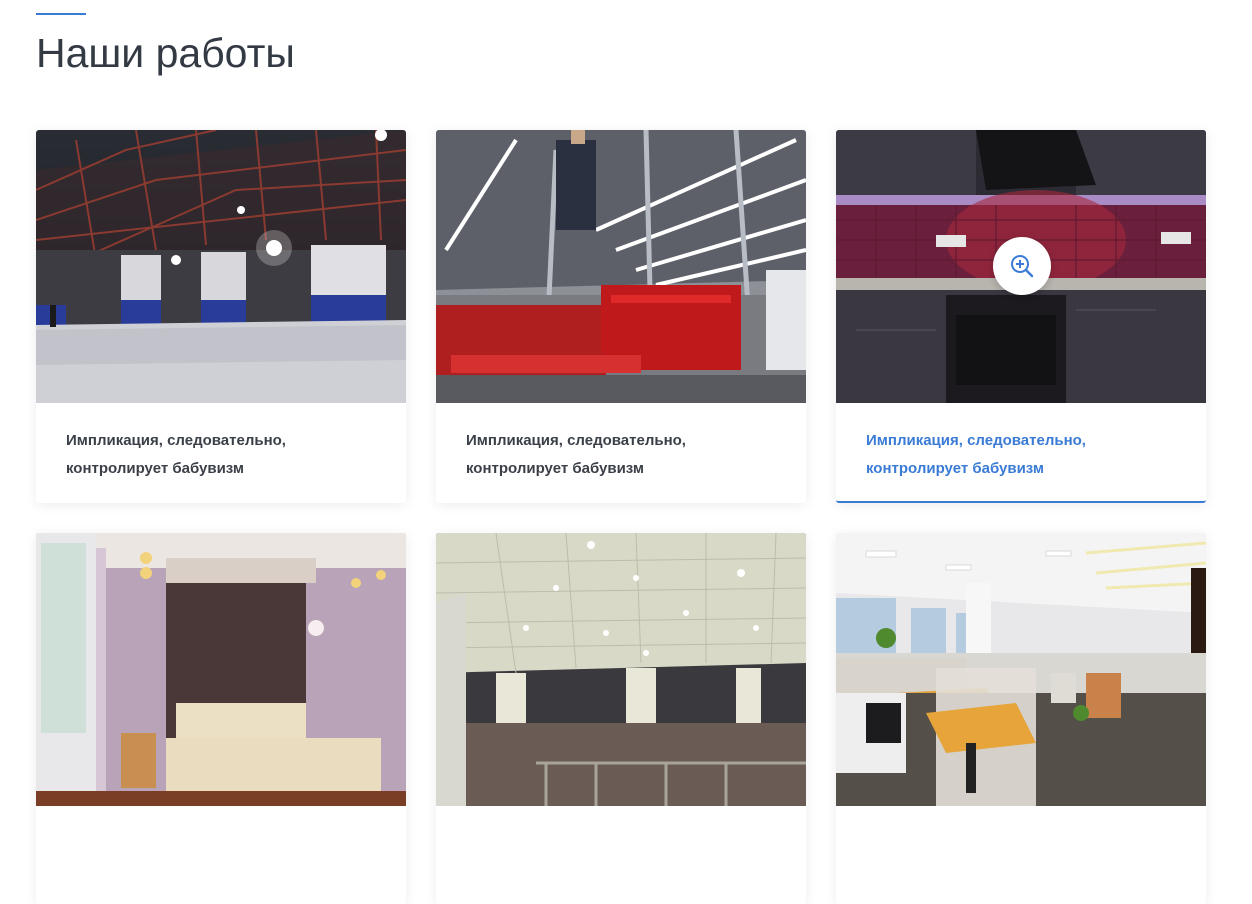 The height and width of the screenshot is (904, 1252). I want to click on gallery-image-kitchen, so click(1021, 266).